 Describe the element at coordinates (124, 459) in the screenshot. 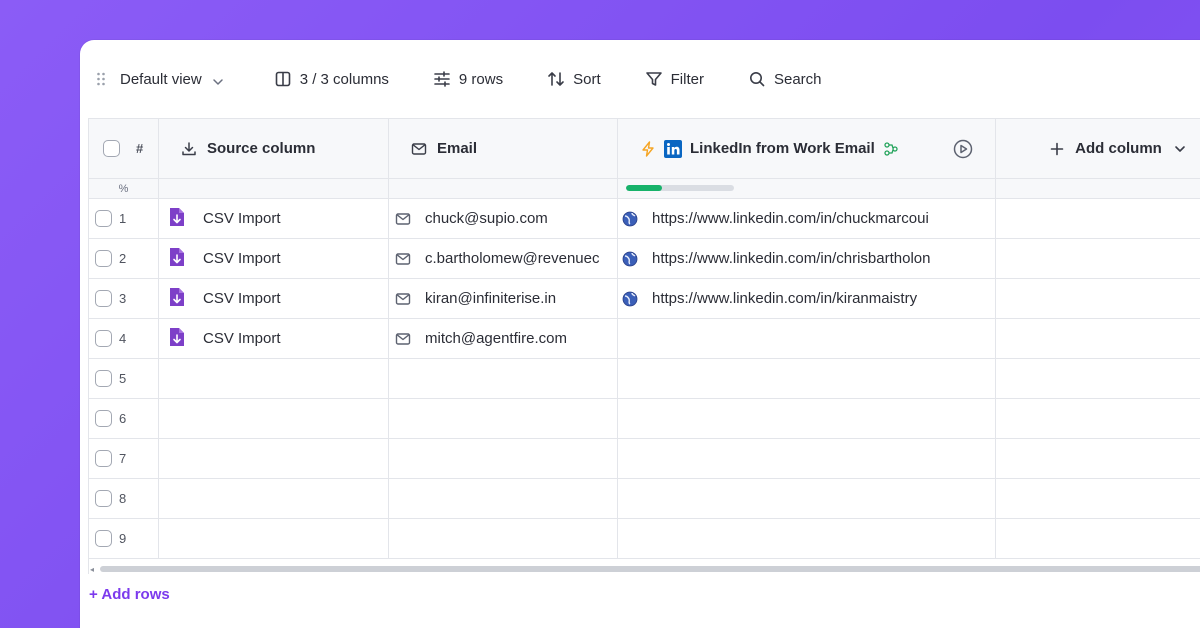

I see `row-index-cell: 7` at that location.